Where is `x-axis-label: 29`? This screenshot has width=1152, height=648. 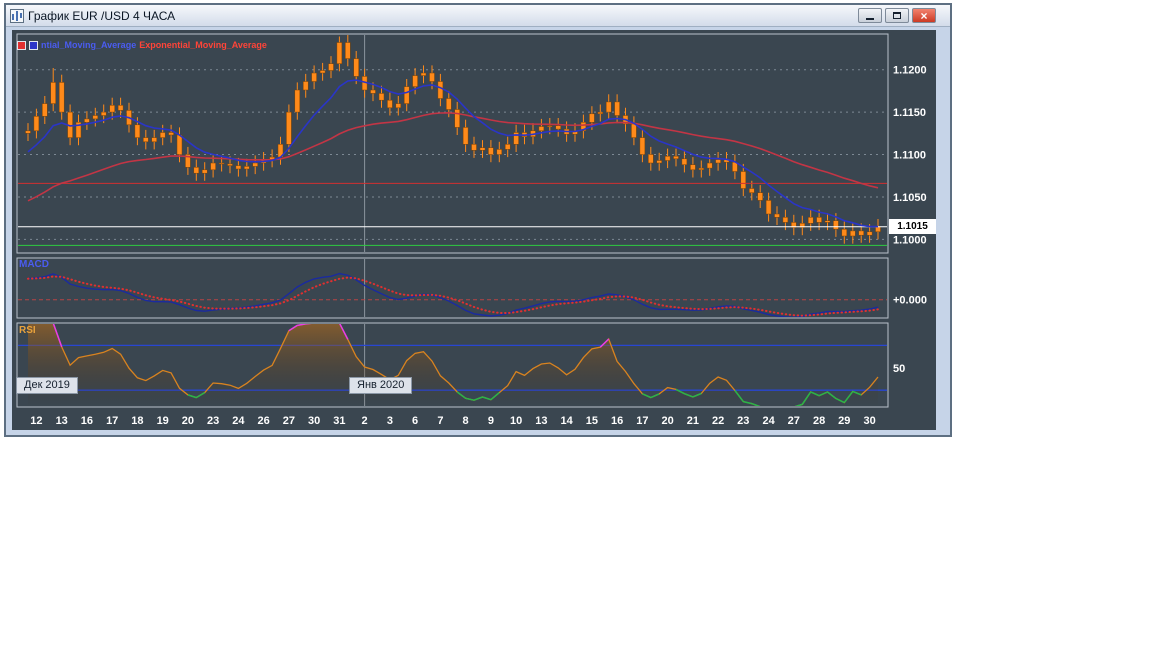 x-axis-label: 29 is located at coordinates (844, 421).